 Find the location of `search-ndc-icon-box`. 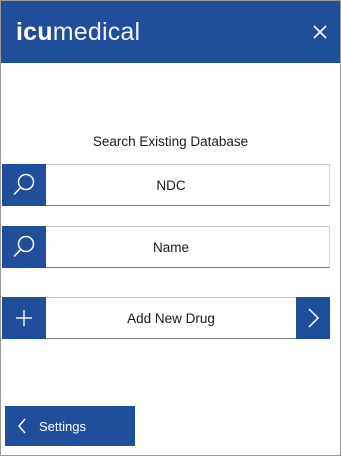

search-ndc-icon-box is located at coordinates (24, 185).